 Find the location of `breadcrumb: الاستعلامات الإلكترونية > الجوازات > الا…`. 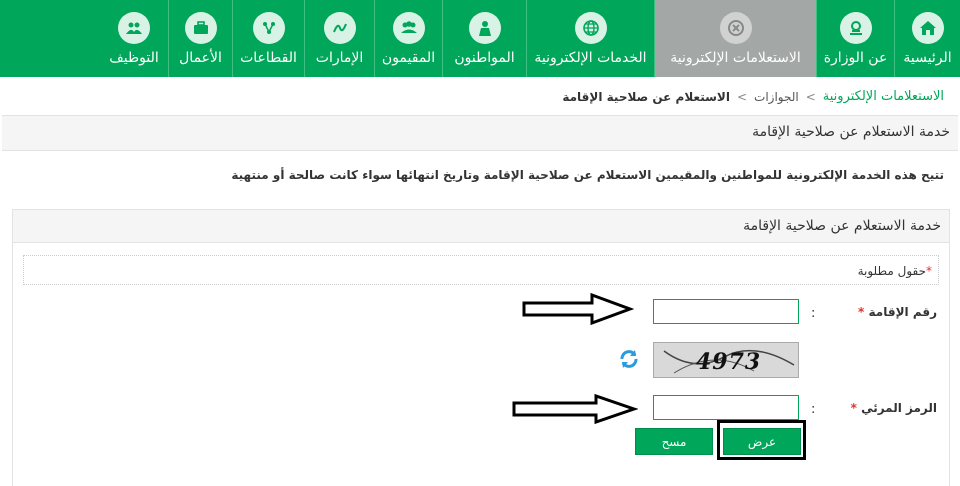

breadcrumb: الاستعلامات الإلكترونية > الجوازات > الا… is located at coordinates (753, 96).